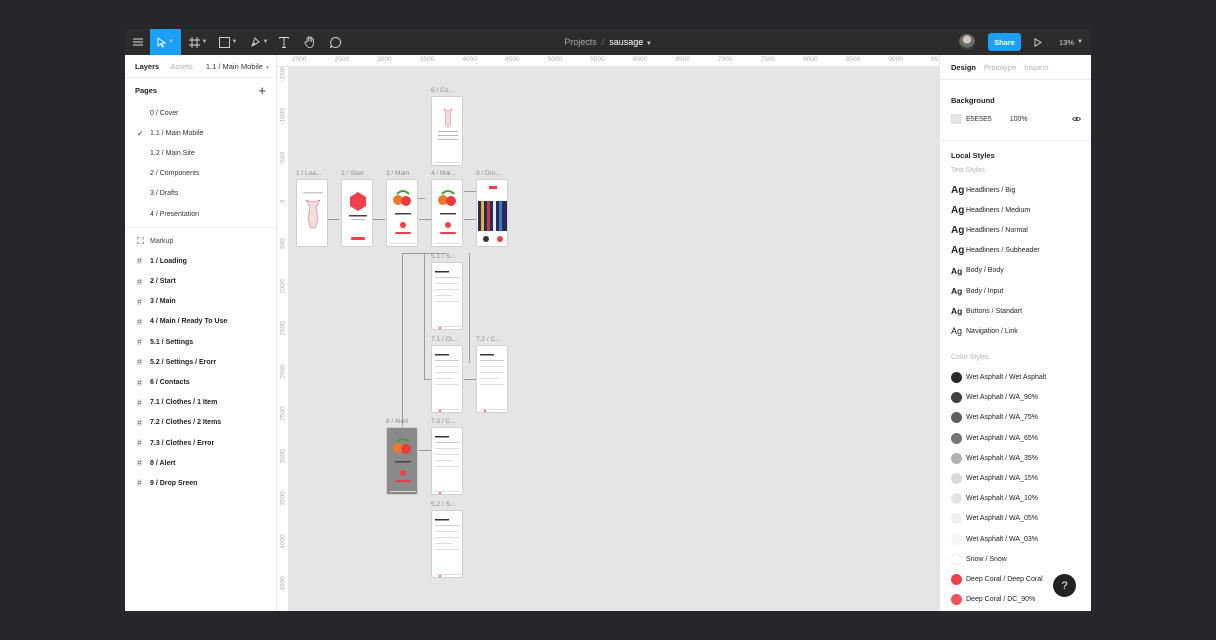  Describe the element at coordinates (1015, 519) in the screenshot. I see `color-style-item: Wet Asphalt / WA_05%` at that location.